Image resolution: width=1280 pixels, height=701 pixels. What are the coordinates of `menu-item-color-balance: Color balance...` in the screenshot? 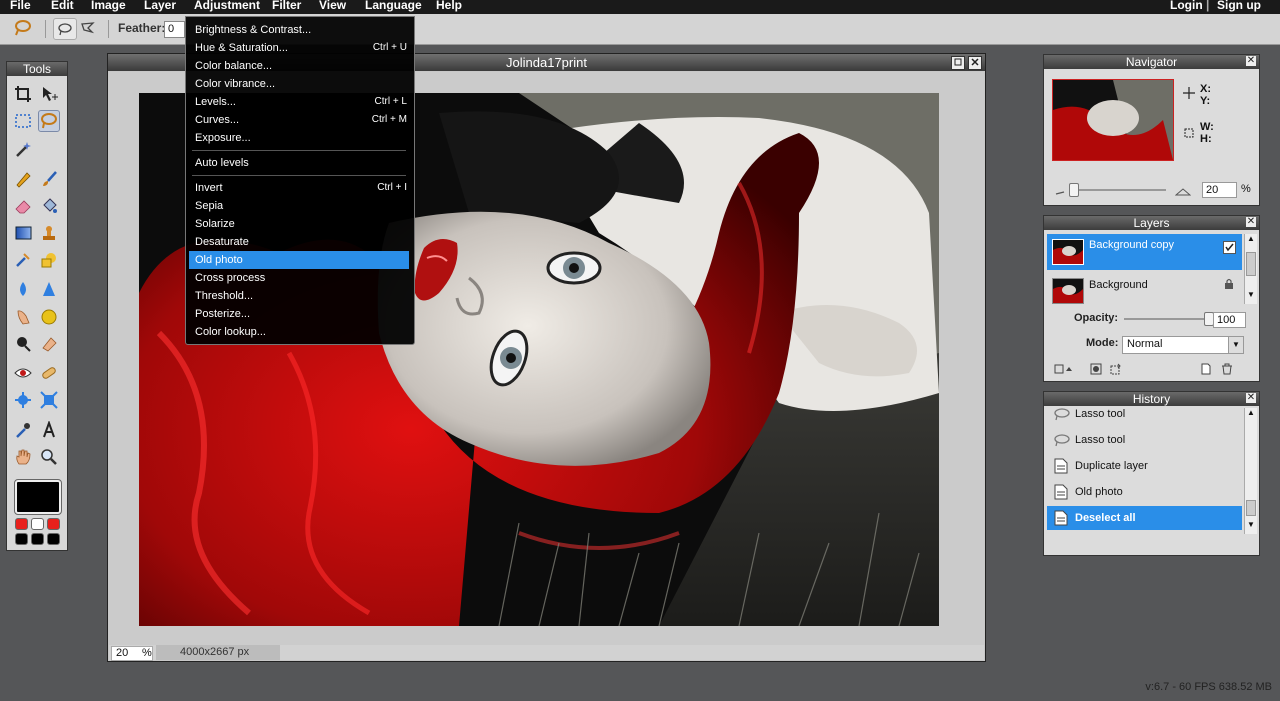 It's located at (299, 66).